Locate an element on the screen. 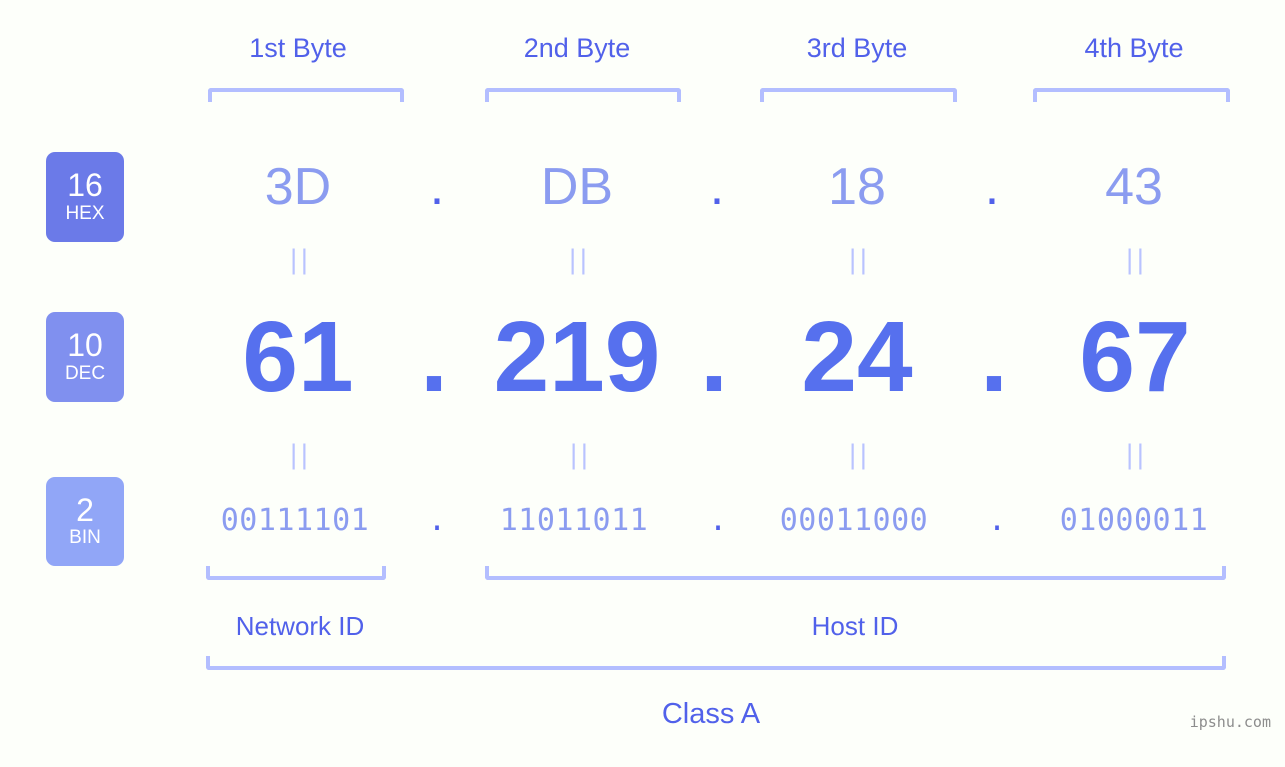 The height and width of the screenshot is (767, 1285). base-badge-hex: 16 HEX is located at coordinates (85, 197).